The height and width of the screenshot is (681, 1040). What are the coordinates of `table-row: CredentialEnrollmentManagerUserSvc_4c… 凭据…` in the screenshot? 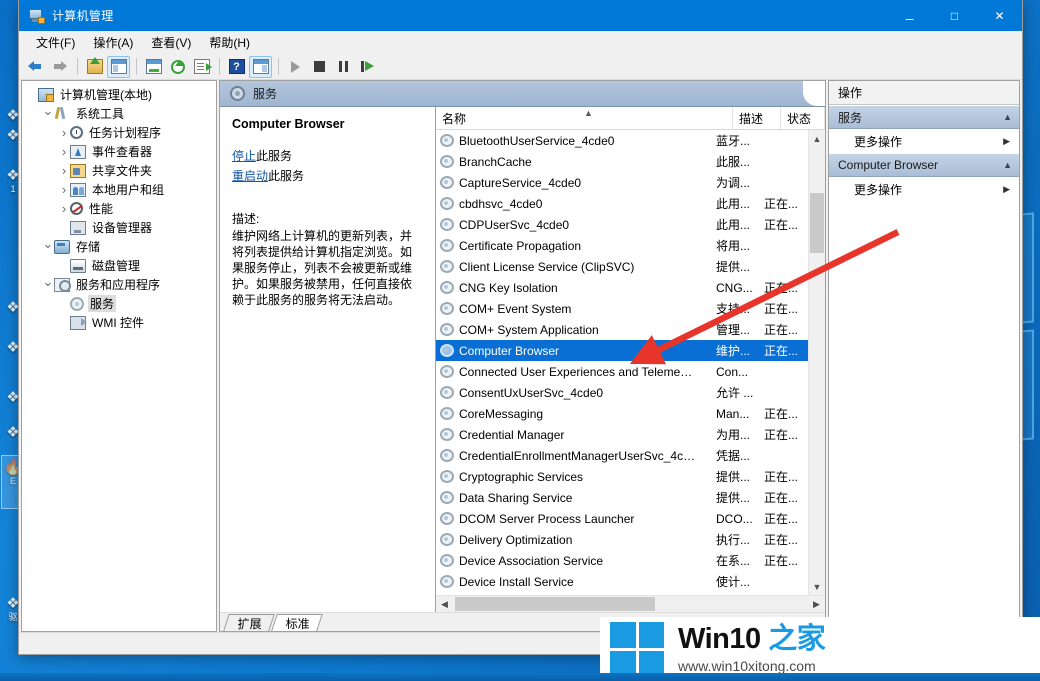 It's located at (622, 455).